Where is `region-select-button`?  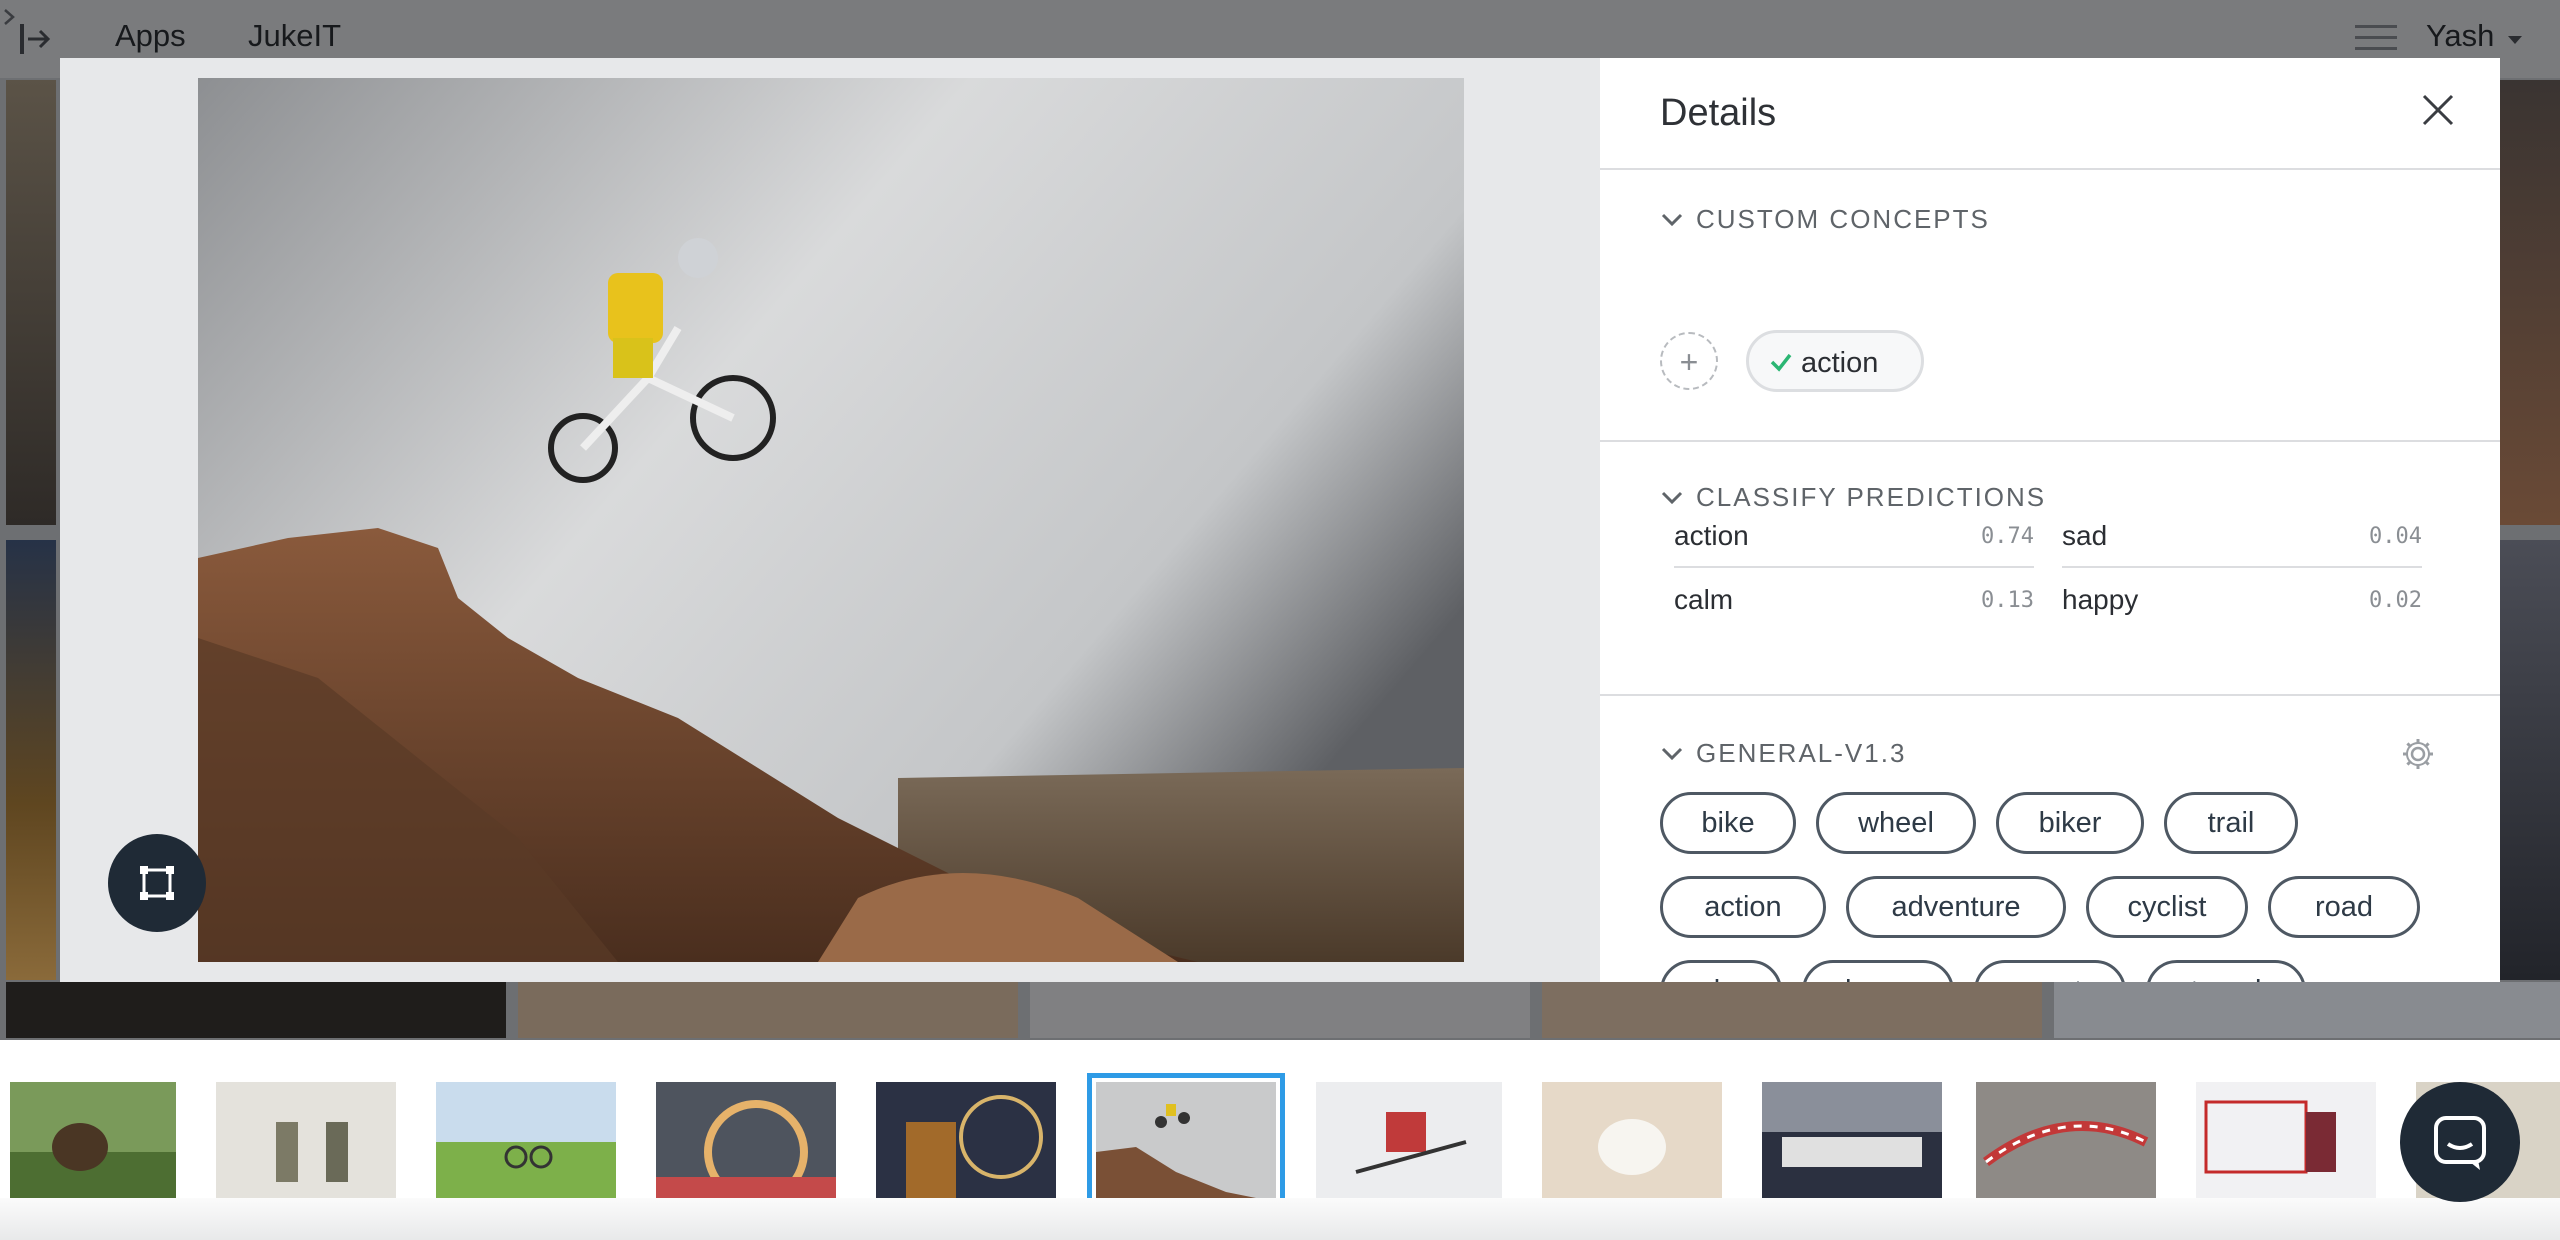
region-select-button is located at coordinates (157, 883).